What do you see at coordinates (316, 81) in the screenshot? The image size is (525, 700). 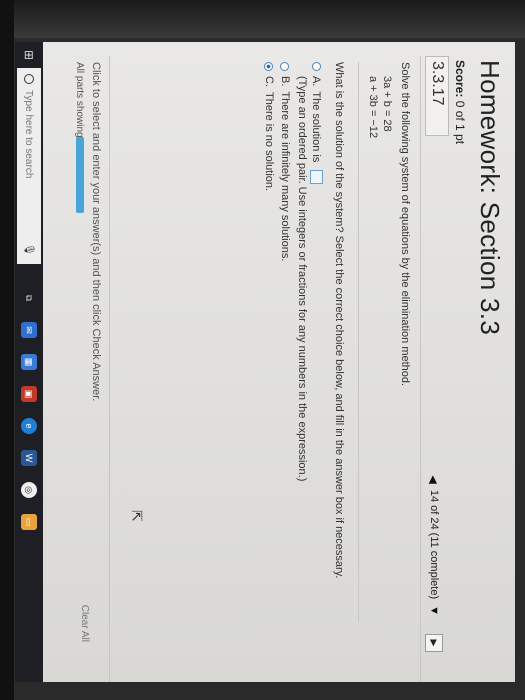 I see `option-a-letter: A.` at bounding box center [316, 81].